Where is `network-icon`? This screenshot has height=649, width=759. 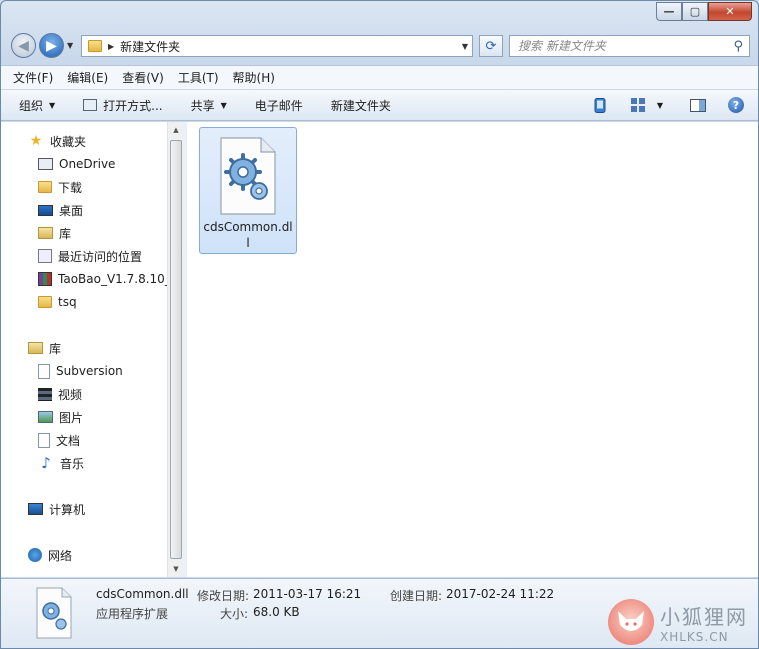 network-icon is located at coordinates (35, 555).